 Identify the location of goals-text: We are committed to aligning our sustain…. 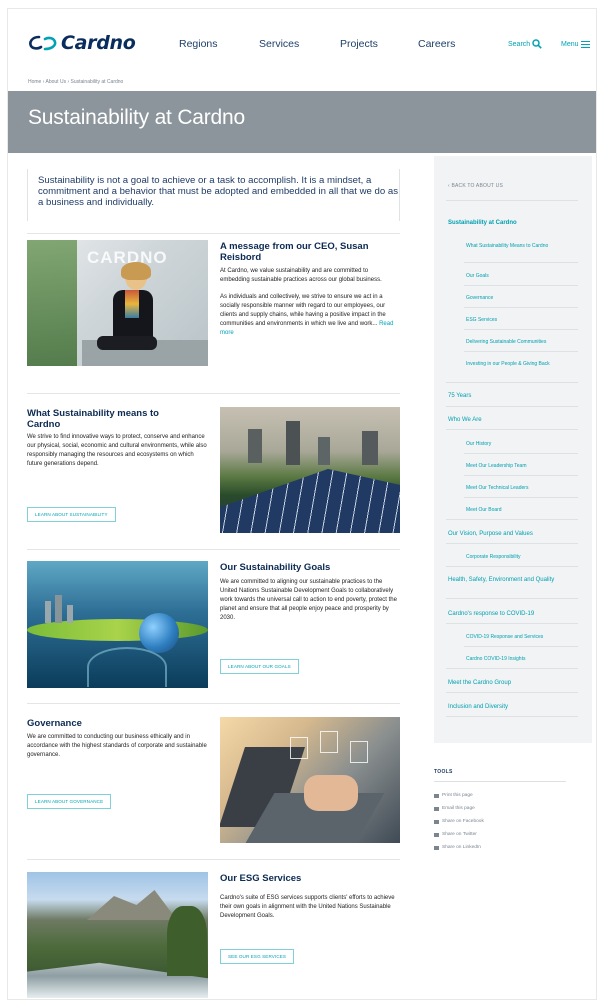
(308, 600).